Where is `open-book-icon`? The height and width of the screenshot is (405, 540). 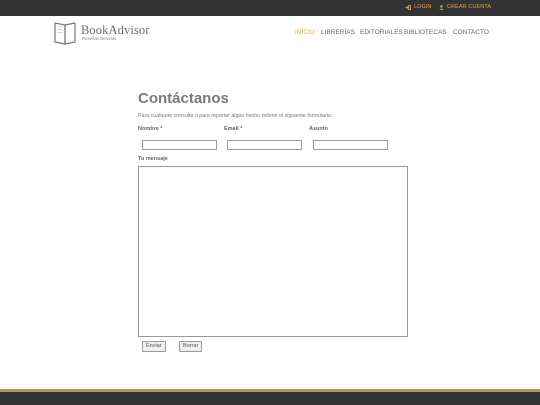
open-book-icon is located at coordinates (65, 36).